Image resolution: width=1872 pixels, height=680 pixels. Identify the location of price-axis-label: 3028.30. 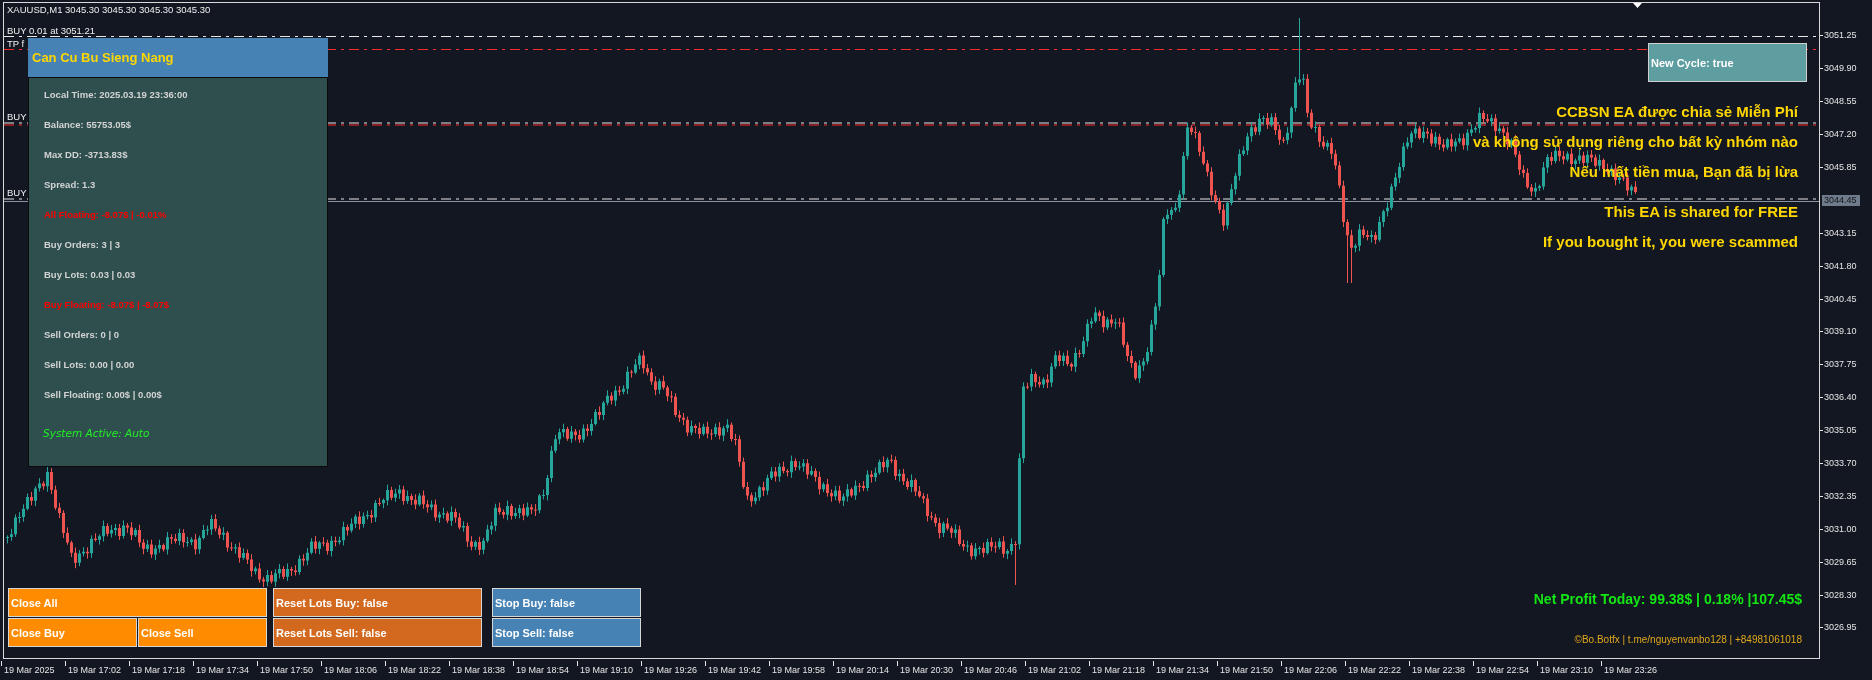
(1838, 595).